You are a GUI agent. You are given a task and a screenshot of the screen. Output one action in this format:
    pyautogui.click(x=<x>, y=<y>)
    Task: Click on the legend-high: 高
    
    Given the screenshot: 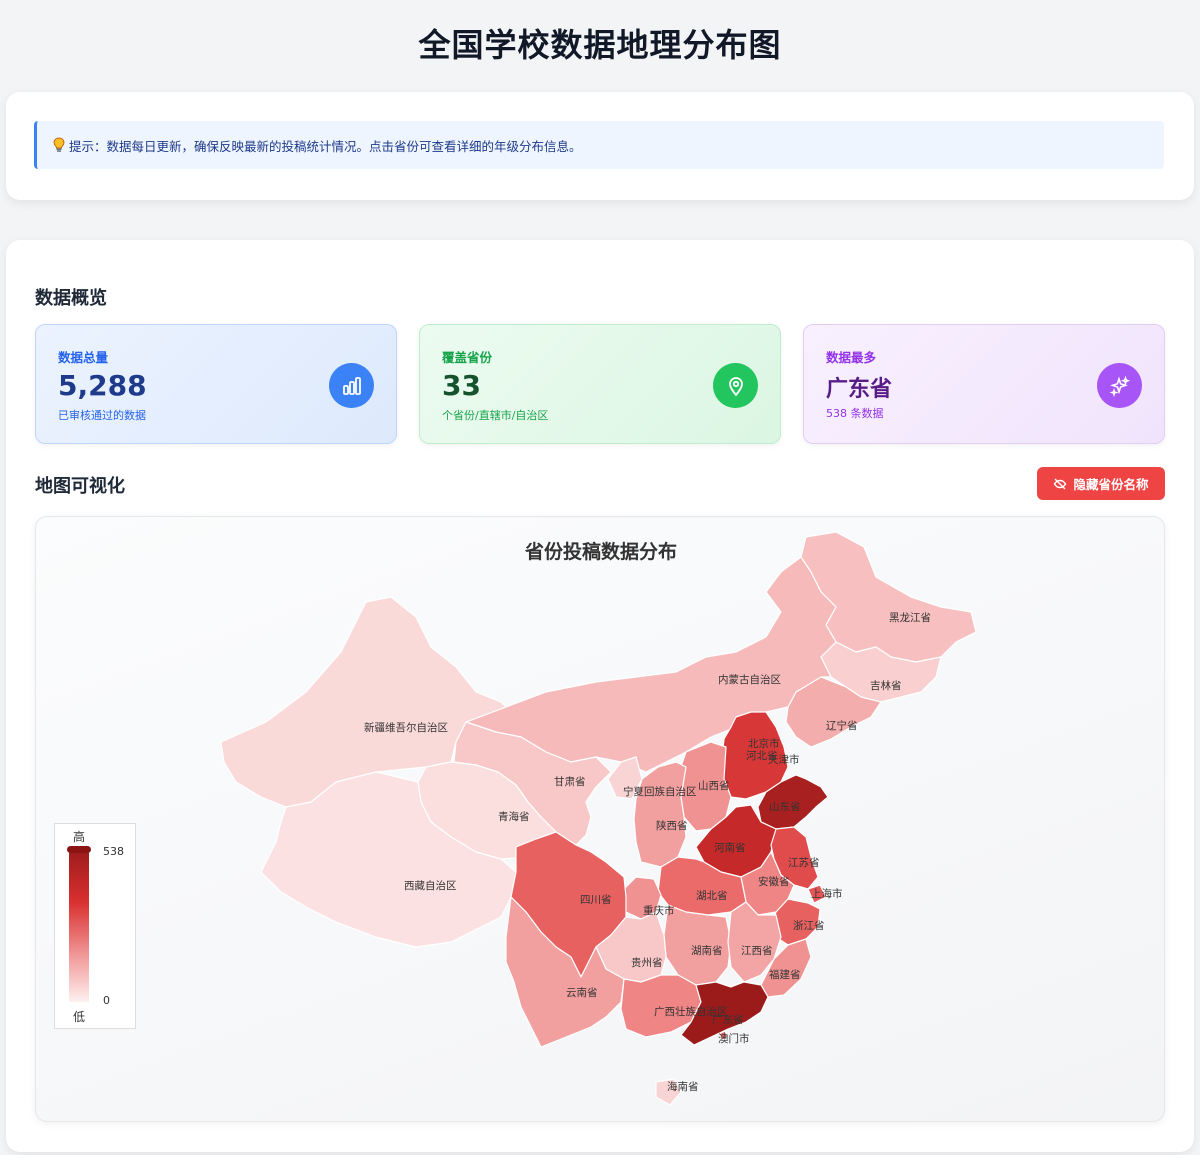 What is the action you would take?
    pyautogui.click(x=79, y=837)
    